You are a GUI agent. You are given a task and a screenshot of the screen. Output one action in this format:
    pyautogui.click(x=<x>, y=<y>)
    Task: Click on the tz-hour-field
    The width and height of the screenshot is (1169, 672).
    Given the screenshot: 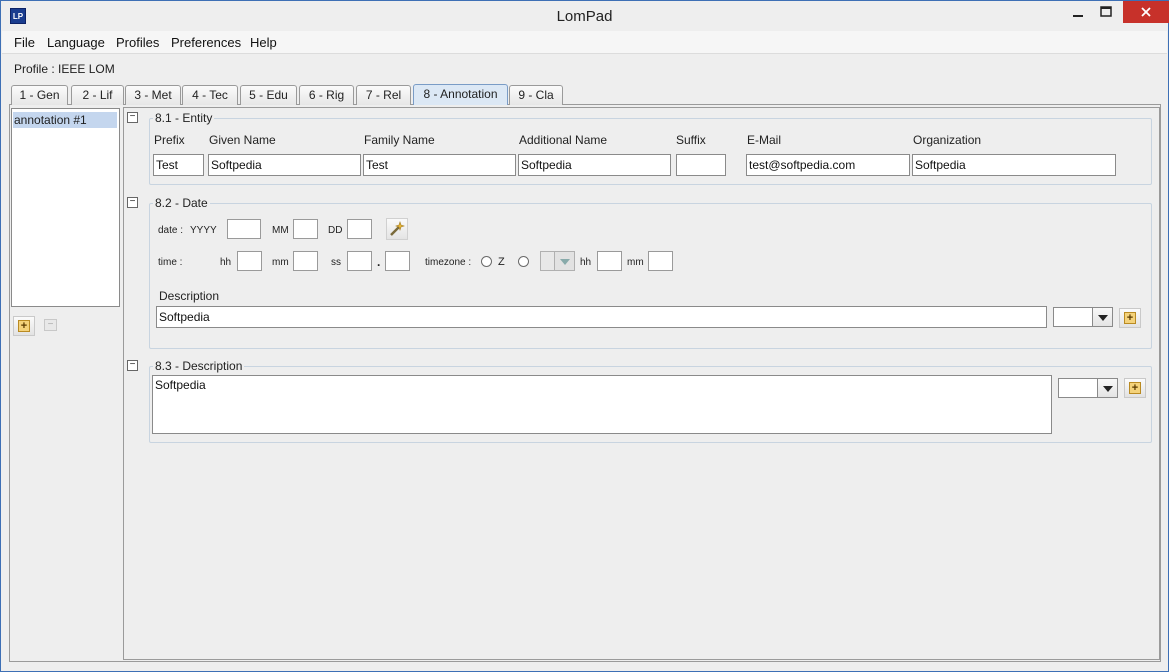 What is the action you would take?
    pyautogui.click(x=609, y=261)
    